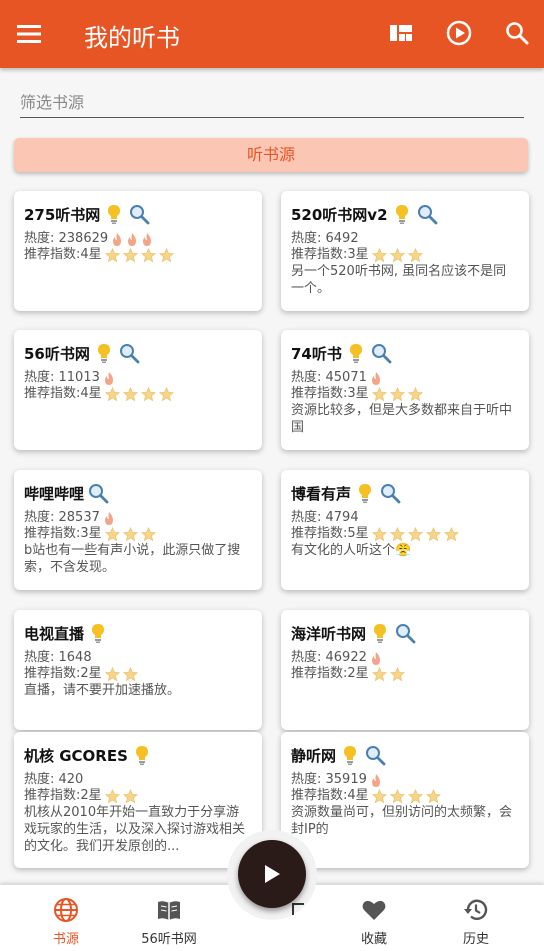  Describe the element at coordinates (405, 390) in the screenshot. I see `source-card: 74听书 热度: 45071 推荐指数:3星 资源比较多，但是大多数都来自于听中国` at that location.